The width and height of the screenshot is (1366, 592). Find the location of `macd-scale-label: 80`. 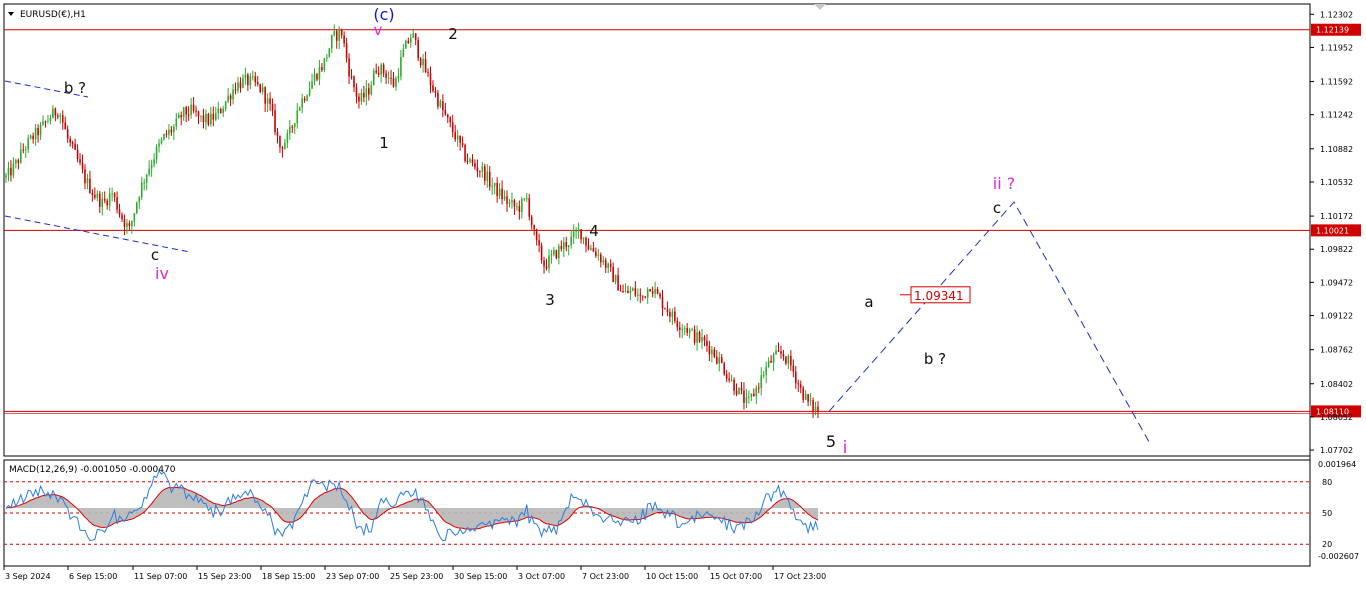

macd-scale-label: 80 is located at coordinates (1327, 482).